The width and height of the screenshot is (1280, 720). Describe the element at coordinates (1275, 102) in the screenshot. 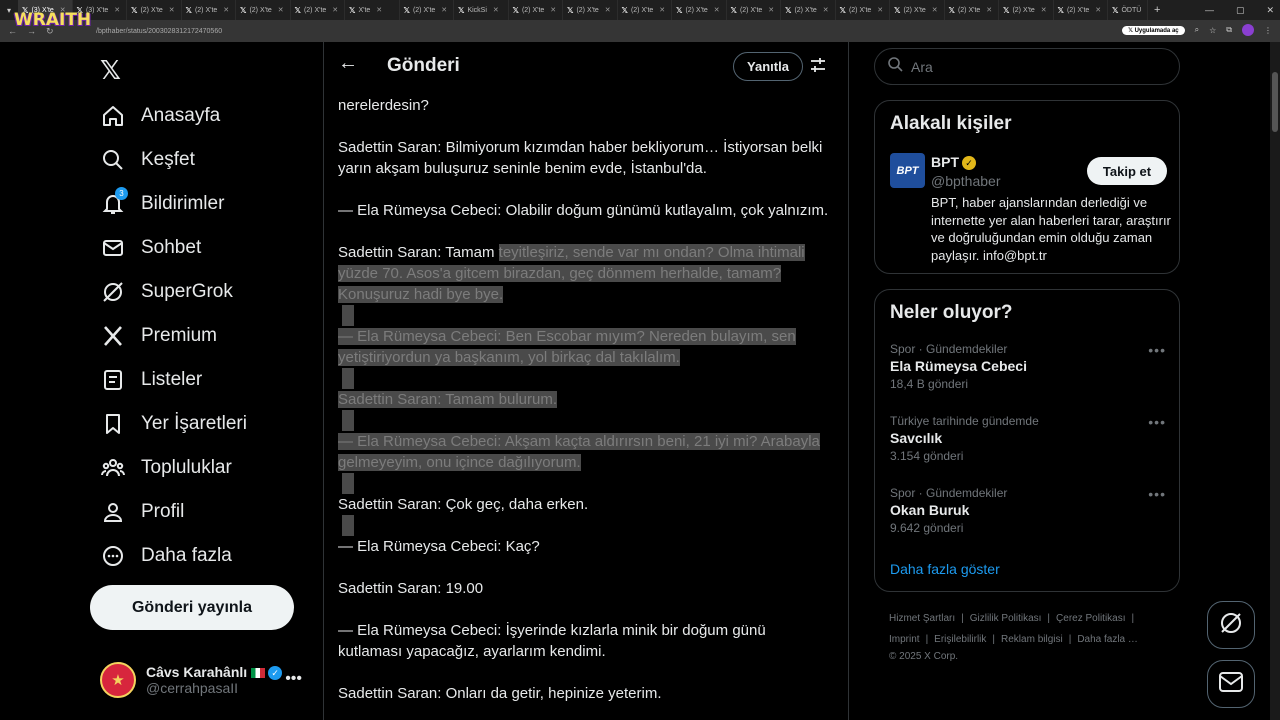

I see `scrollbar-thumb` at that location.